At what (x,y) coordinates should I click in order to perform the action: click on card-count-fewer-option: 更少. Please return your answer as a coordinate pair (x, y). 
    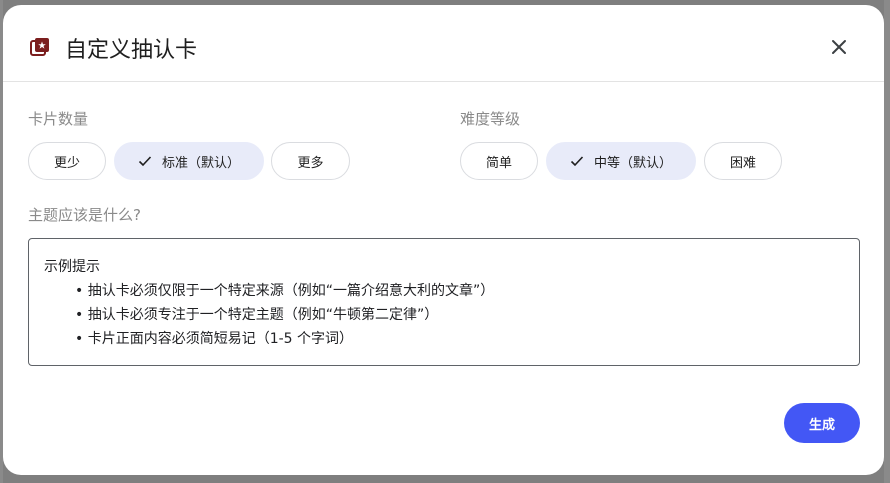
    Looking at the image, I should click on (67, 161).